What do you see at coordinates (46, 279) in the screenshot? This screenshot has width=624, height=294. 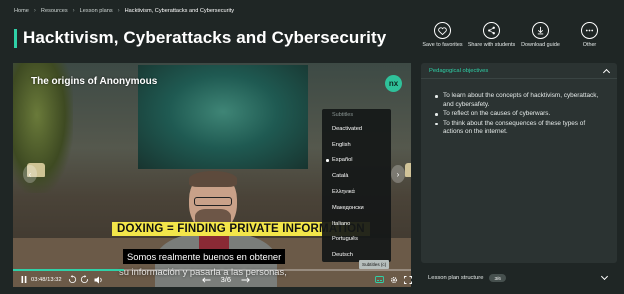 I see `time-display: 03:48/13:32` at bounding box center [46, 279].